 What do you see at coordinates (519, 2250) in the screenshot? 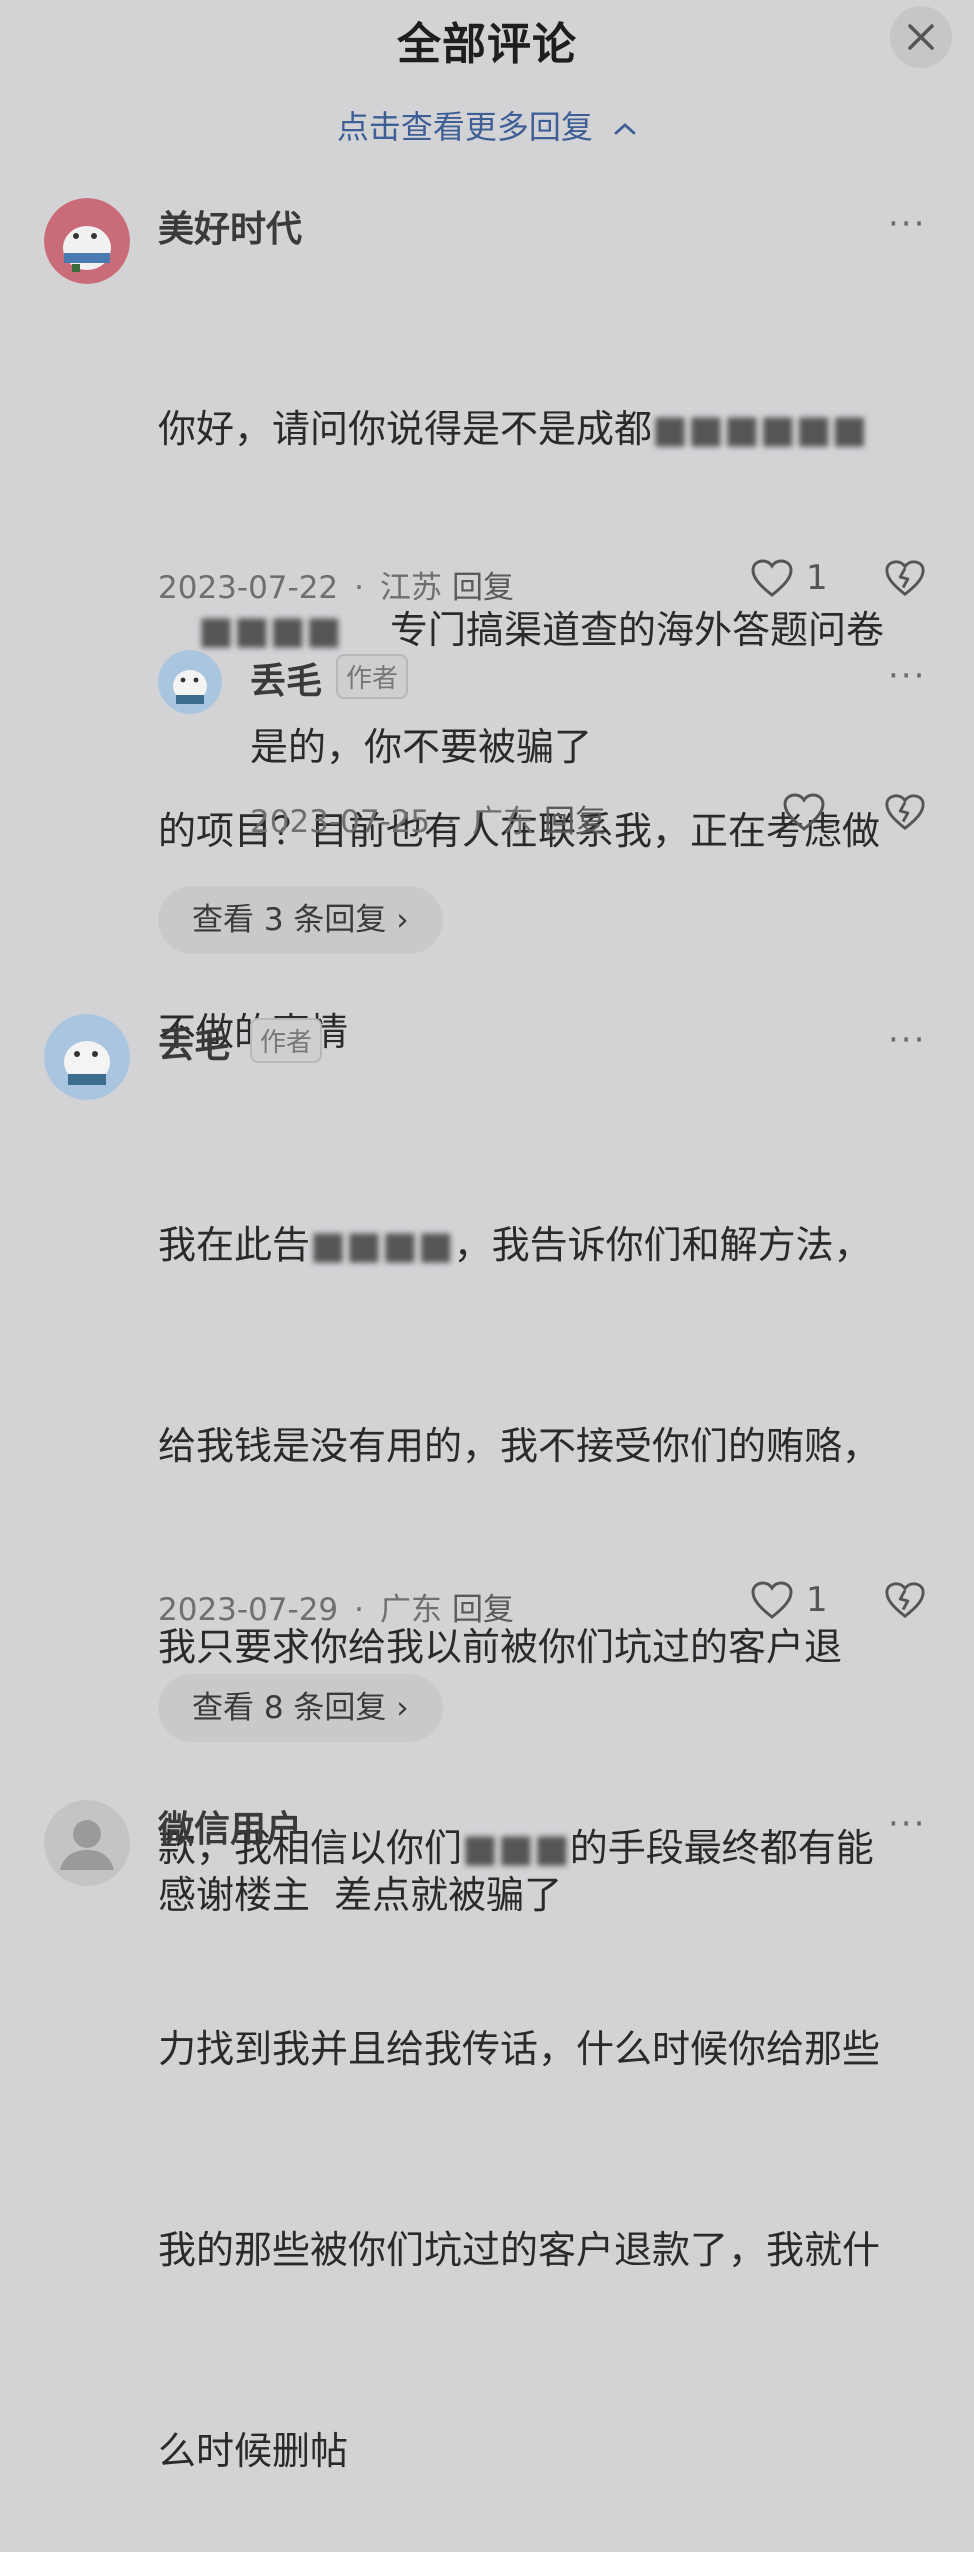
I see `comment-text-line: 我的那些被你们坑过的客户退款了，我就什` at bounding box center [519, 2250].